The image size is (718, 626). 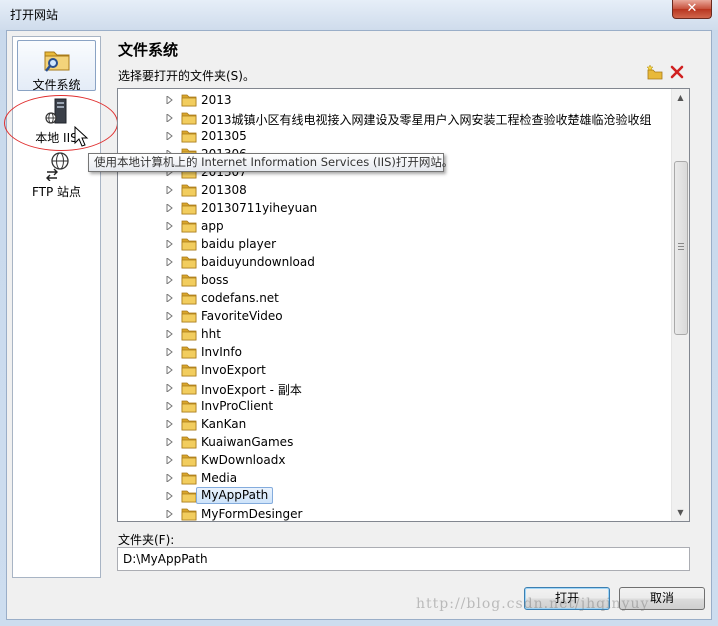 What do you see at coordinates (216, 100) in the screenshot?
I see `folder-name: 2013` at bounding box center [216, 100].